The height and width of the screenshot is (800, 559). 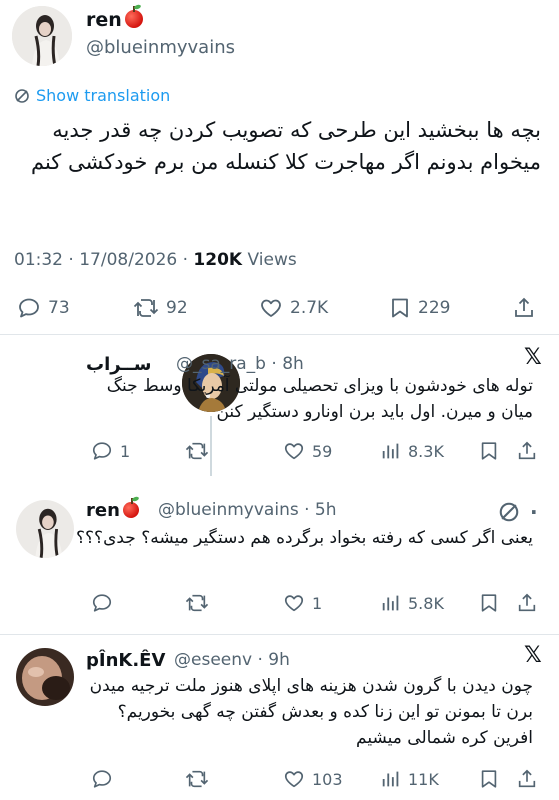 I want to click on handle: @eseenv, so click(x=213, y=660).